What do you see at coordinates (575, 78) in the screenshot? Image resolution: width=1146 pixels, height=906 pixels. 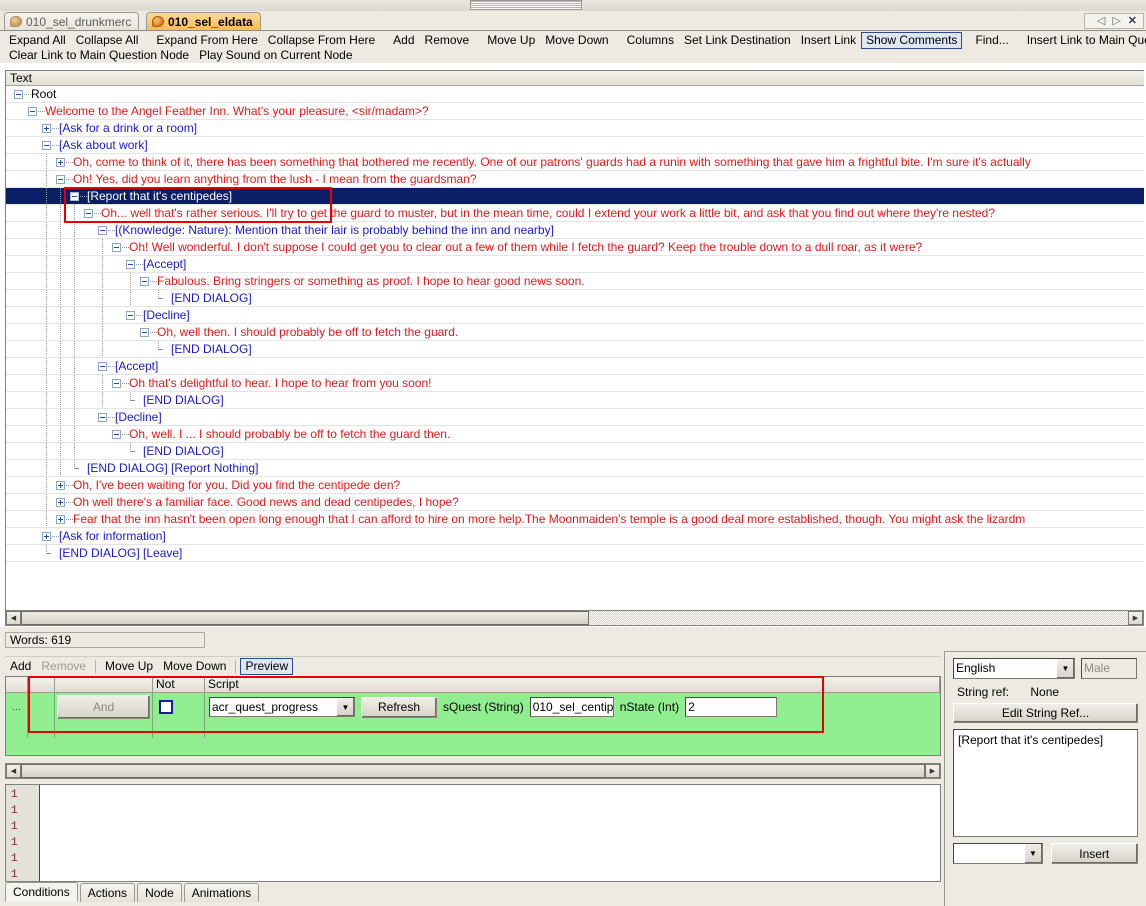 I see `tree-column-header: Text` at bounding box center [575, 78].